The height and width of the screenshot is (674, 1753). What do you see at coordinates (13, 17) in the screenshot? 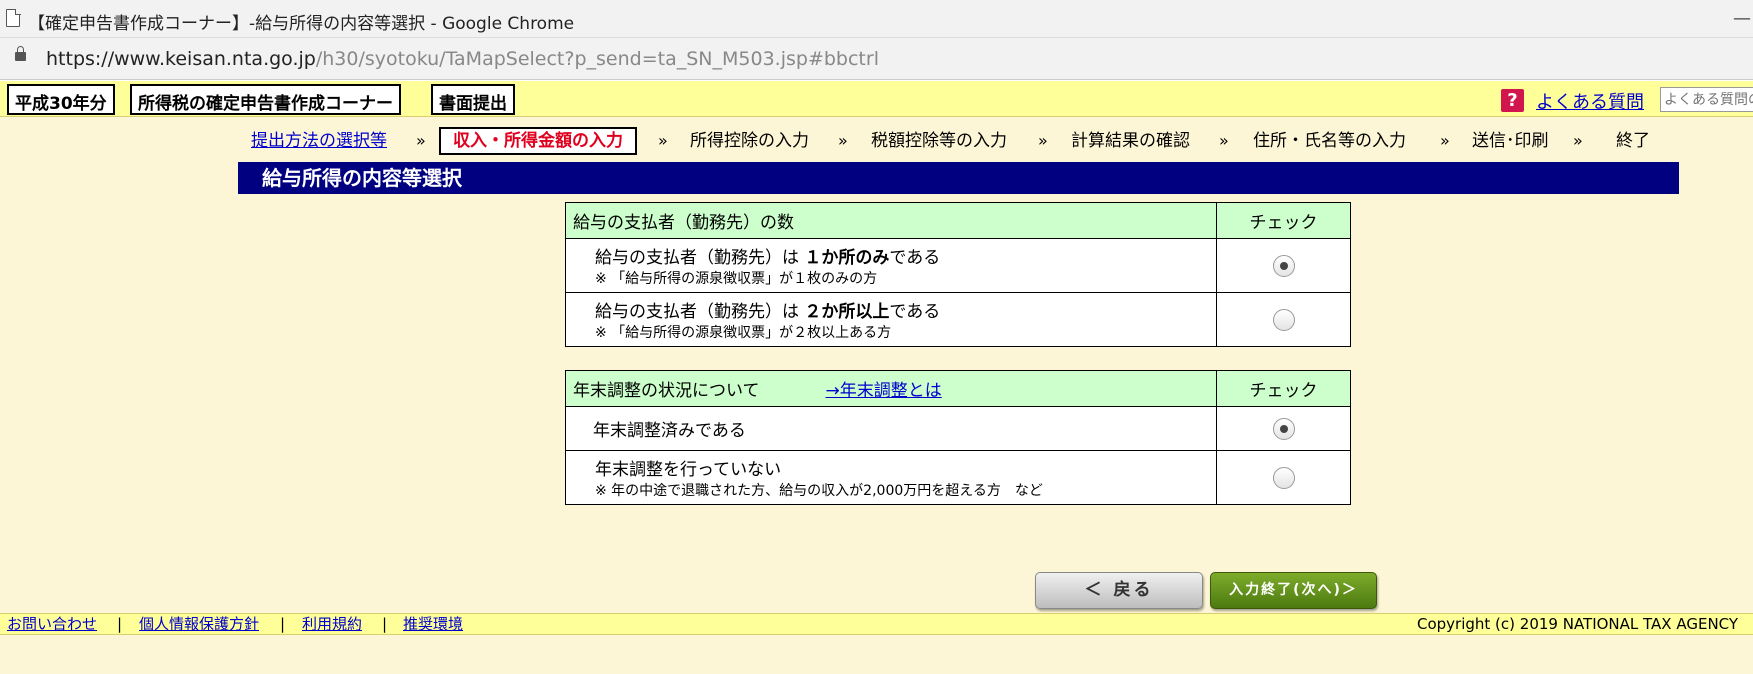
I see `document-icon` at bounding box center [13, 17].